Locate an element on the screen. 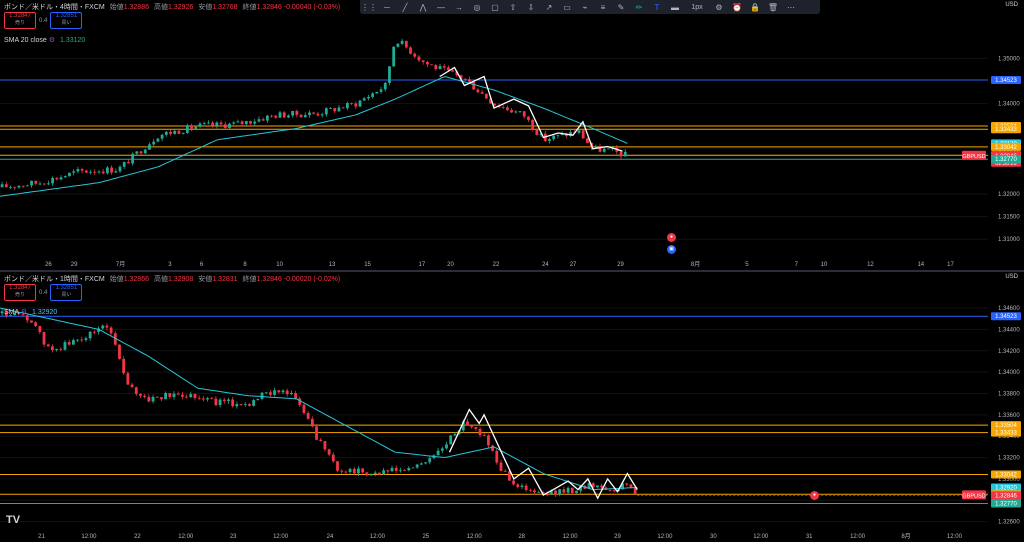 Image resolution: width=1024 pixels, height=542 pixels. x-tick-label: 8 is located at coordinates (245, 265).